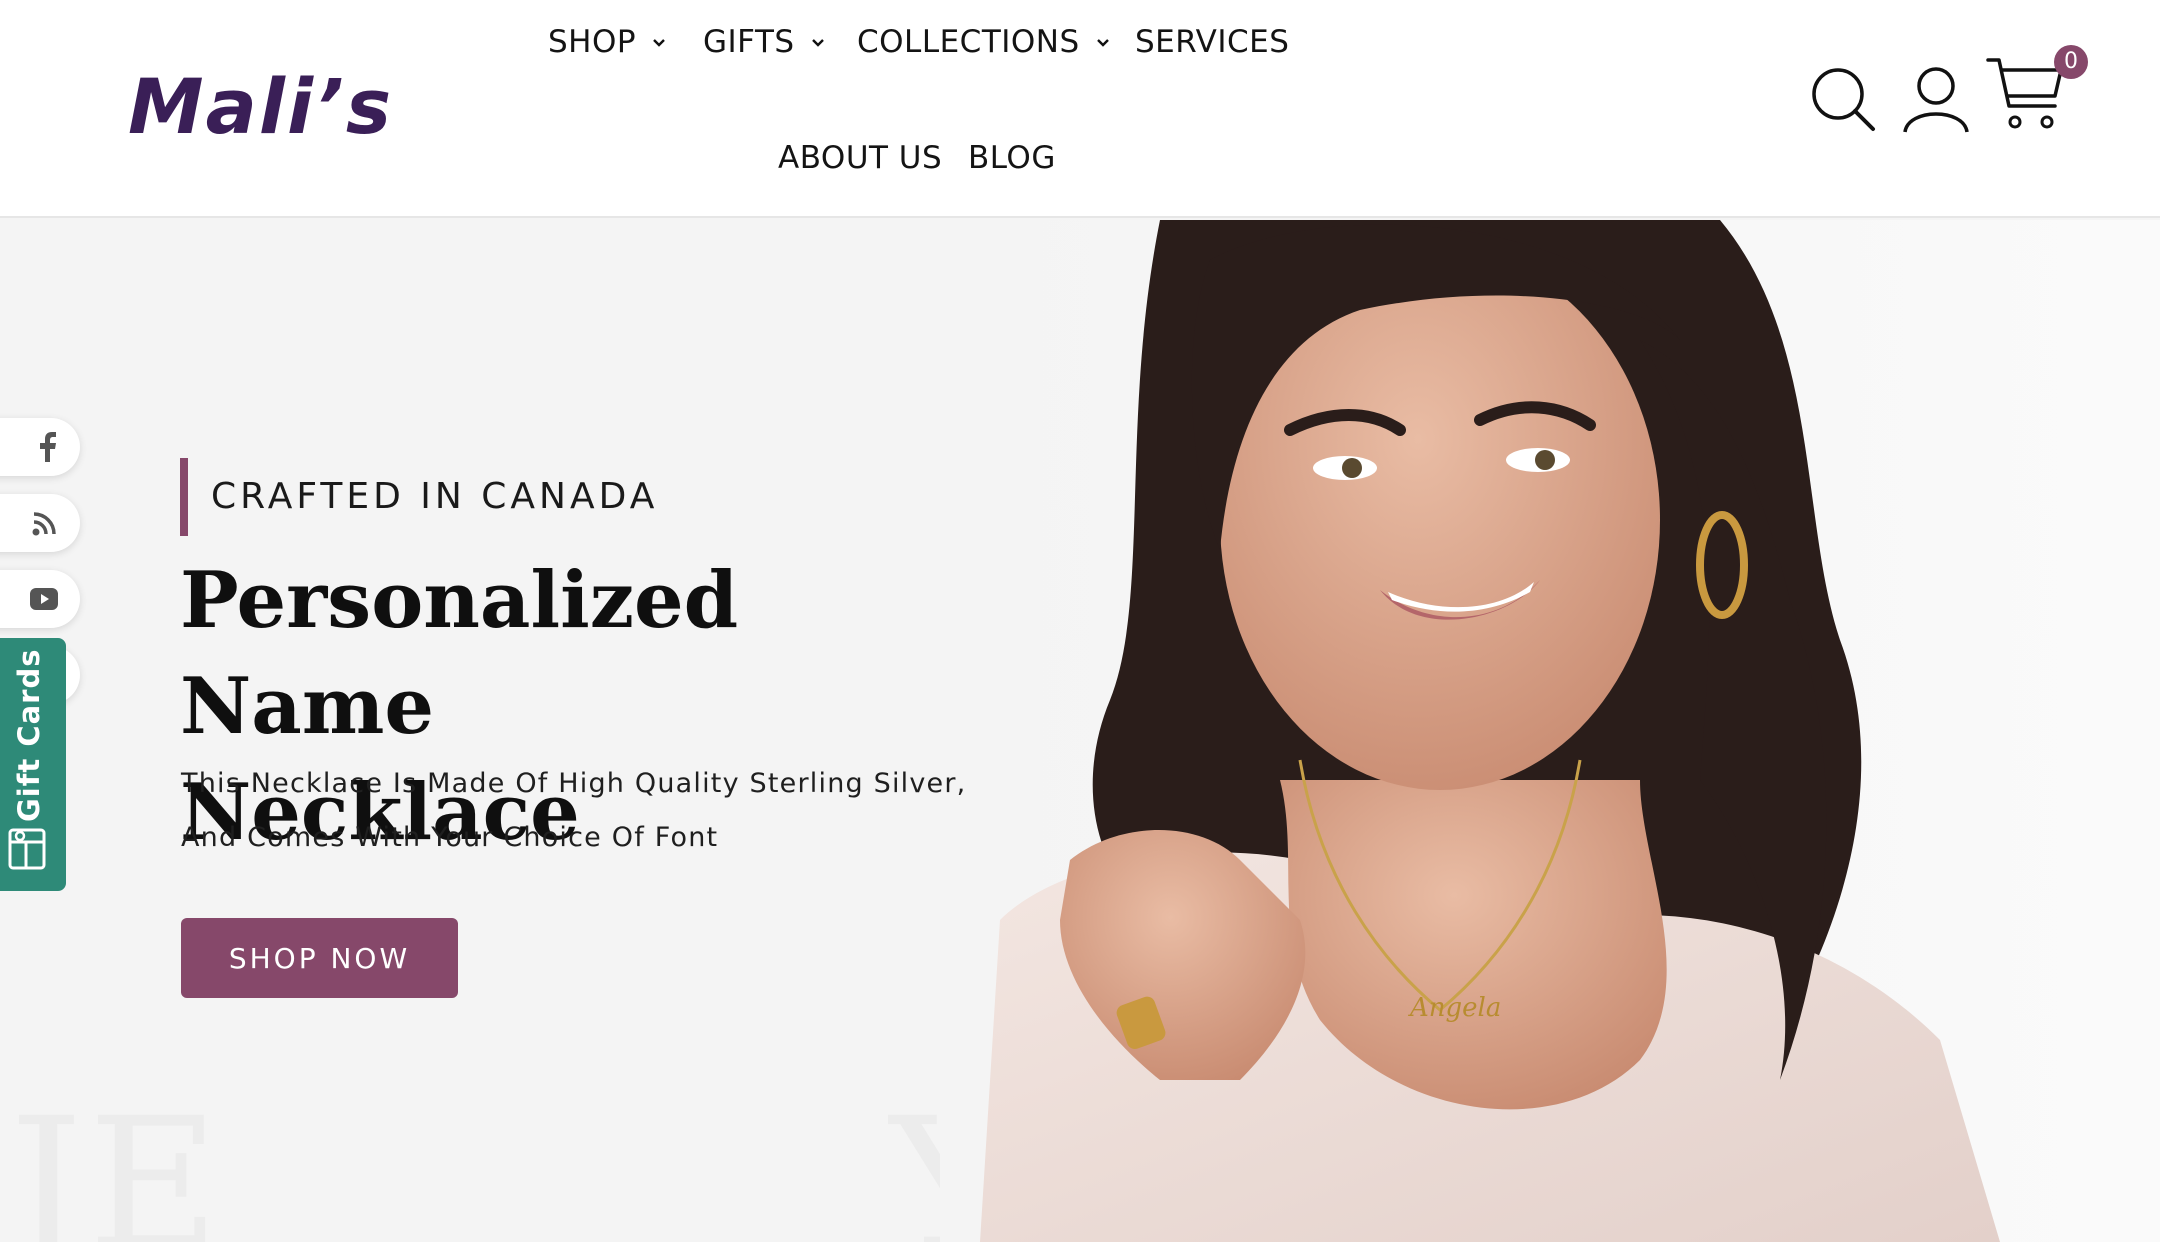 The image size is (2160, 1242). Describe the element at coordinates (435, 496) in the screenshot. I see `eyebrow-text: CRAFTED IN CANADA` at that location.